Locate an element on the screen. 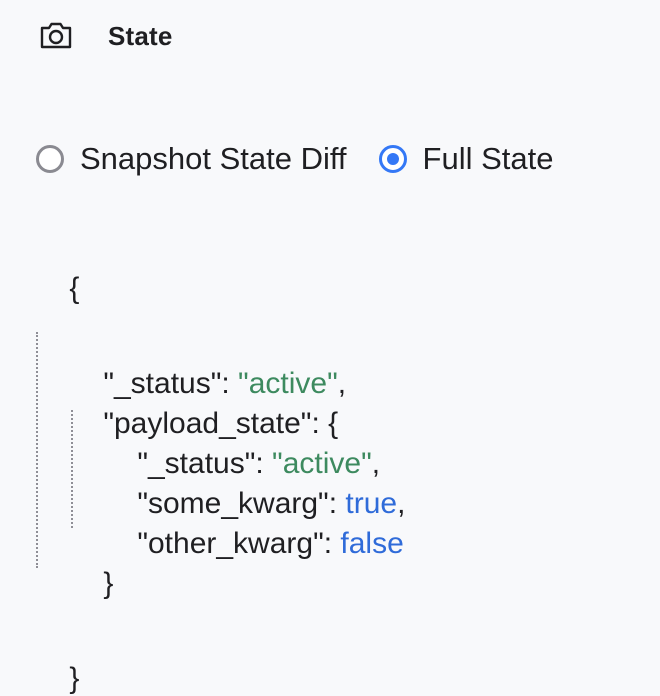 Image resolution: width=660 pixels, height=696 pixels. full-state-radio is located at coordinates (392, 159).